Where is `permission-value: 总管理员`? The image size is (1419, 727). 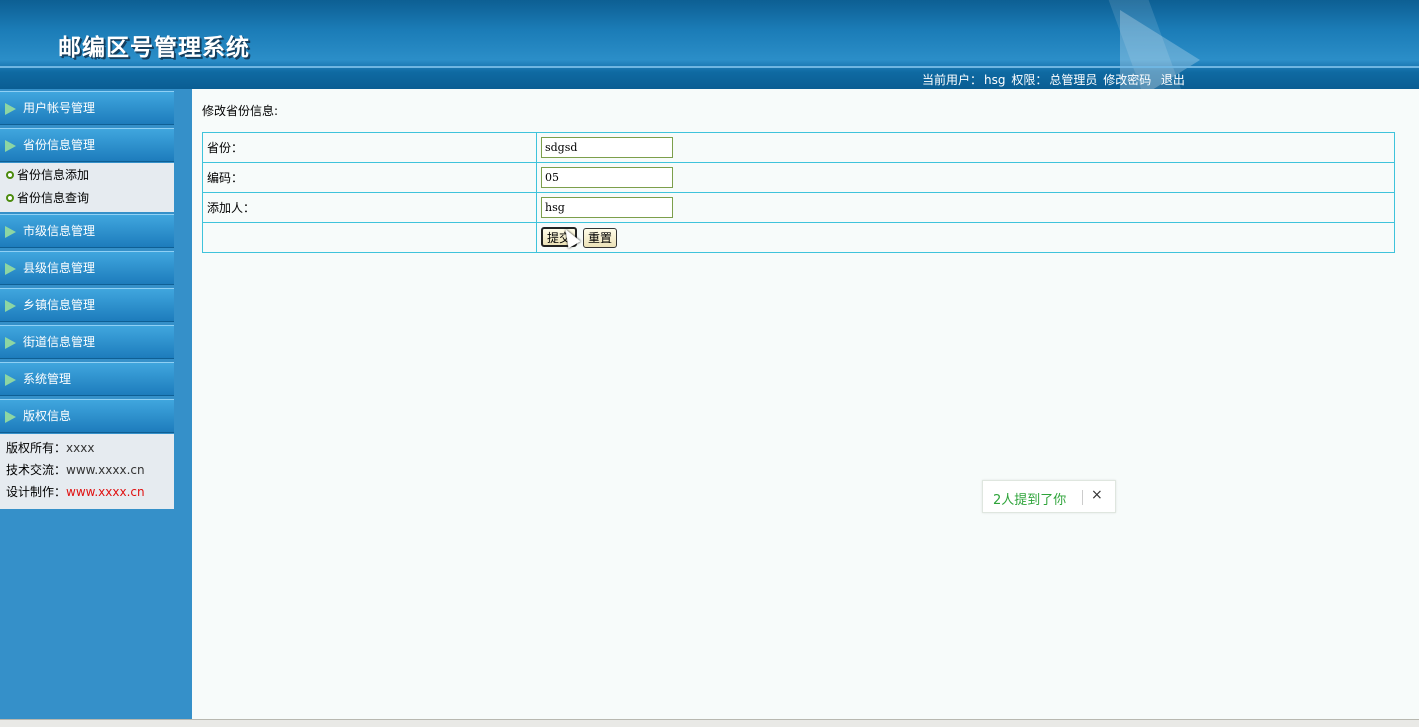
permission-value: 总管理员 is located at coordinates (1073, 80).